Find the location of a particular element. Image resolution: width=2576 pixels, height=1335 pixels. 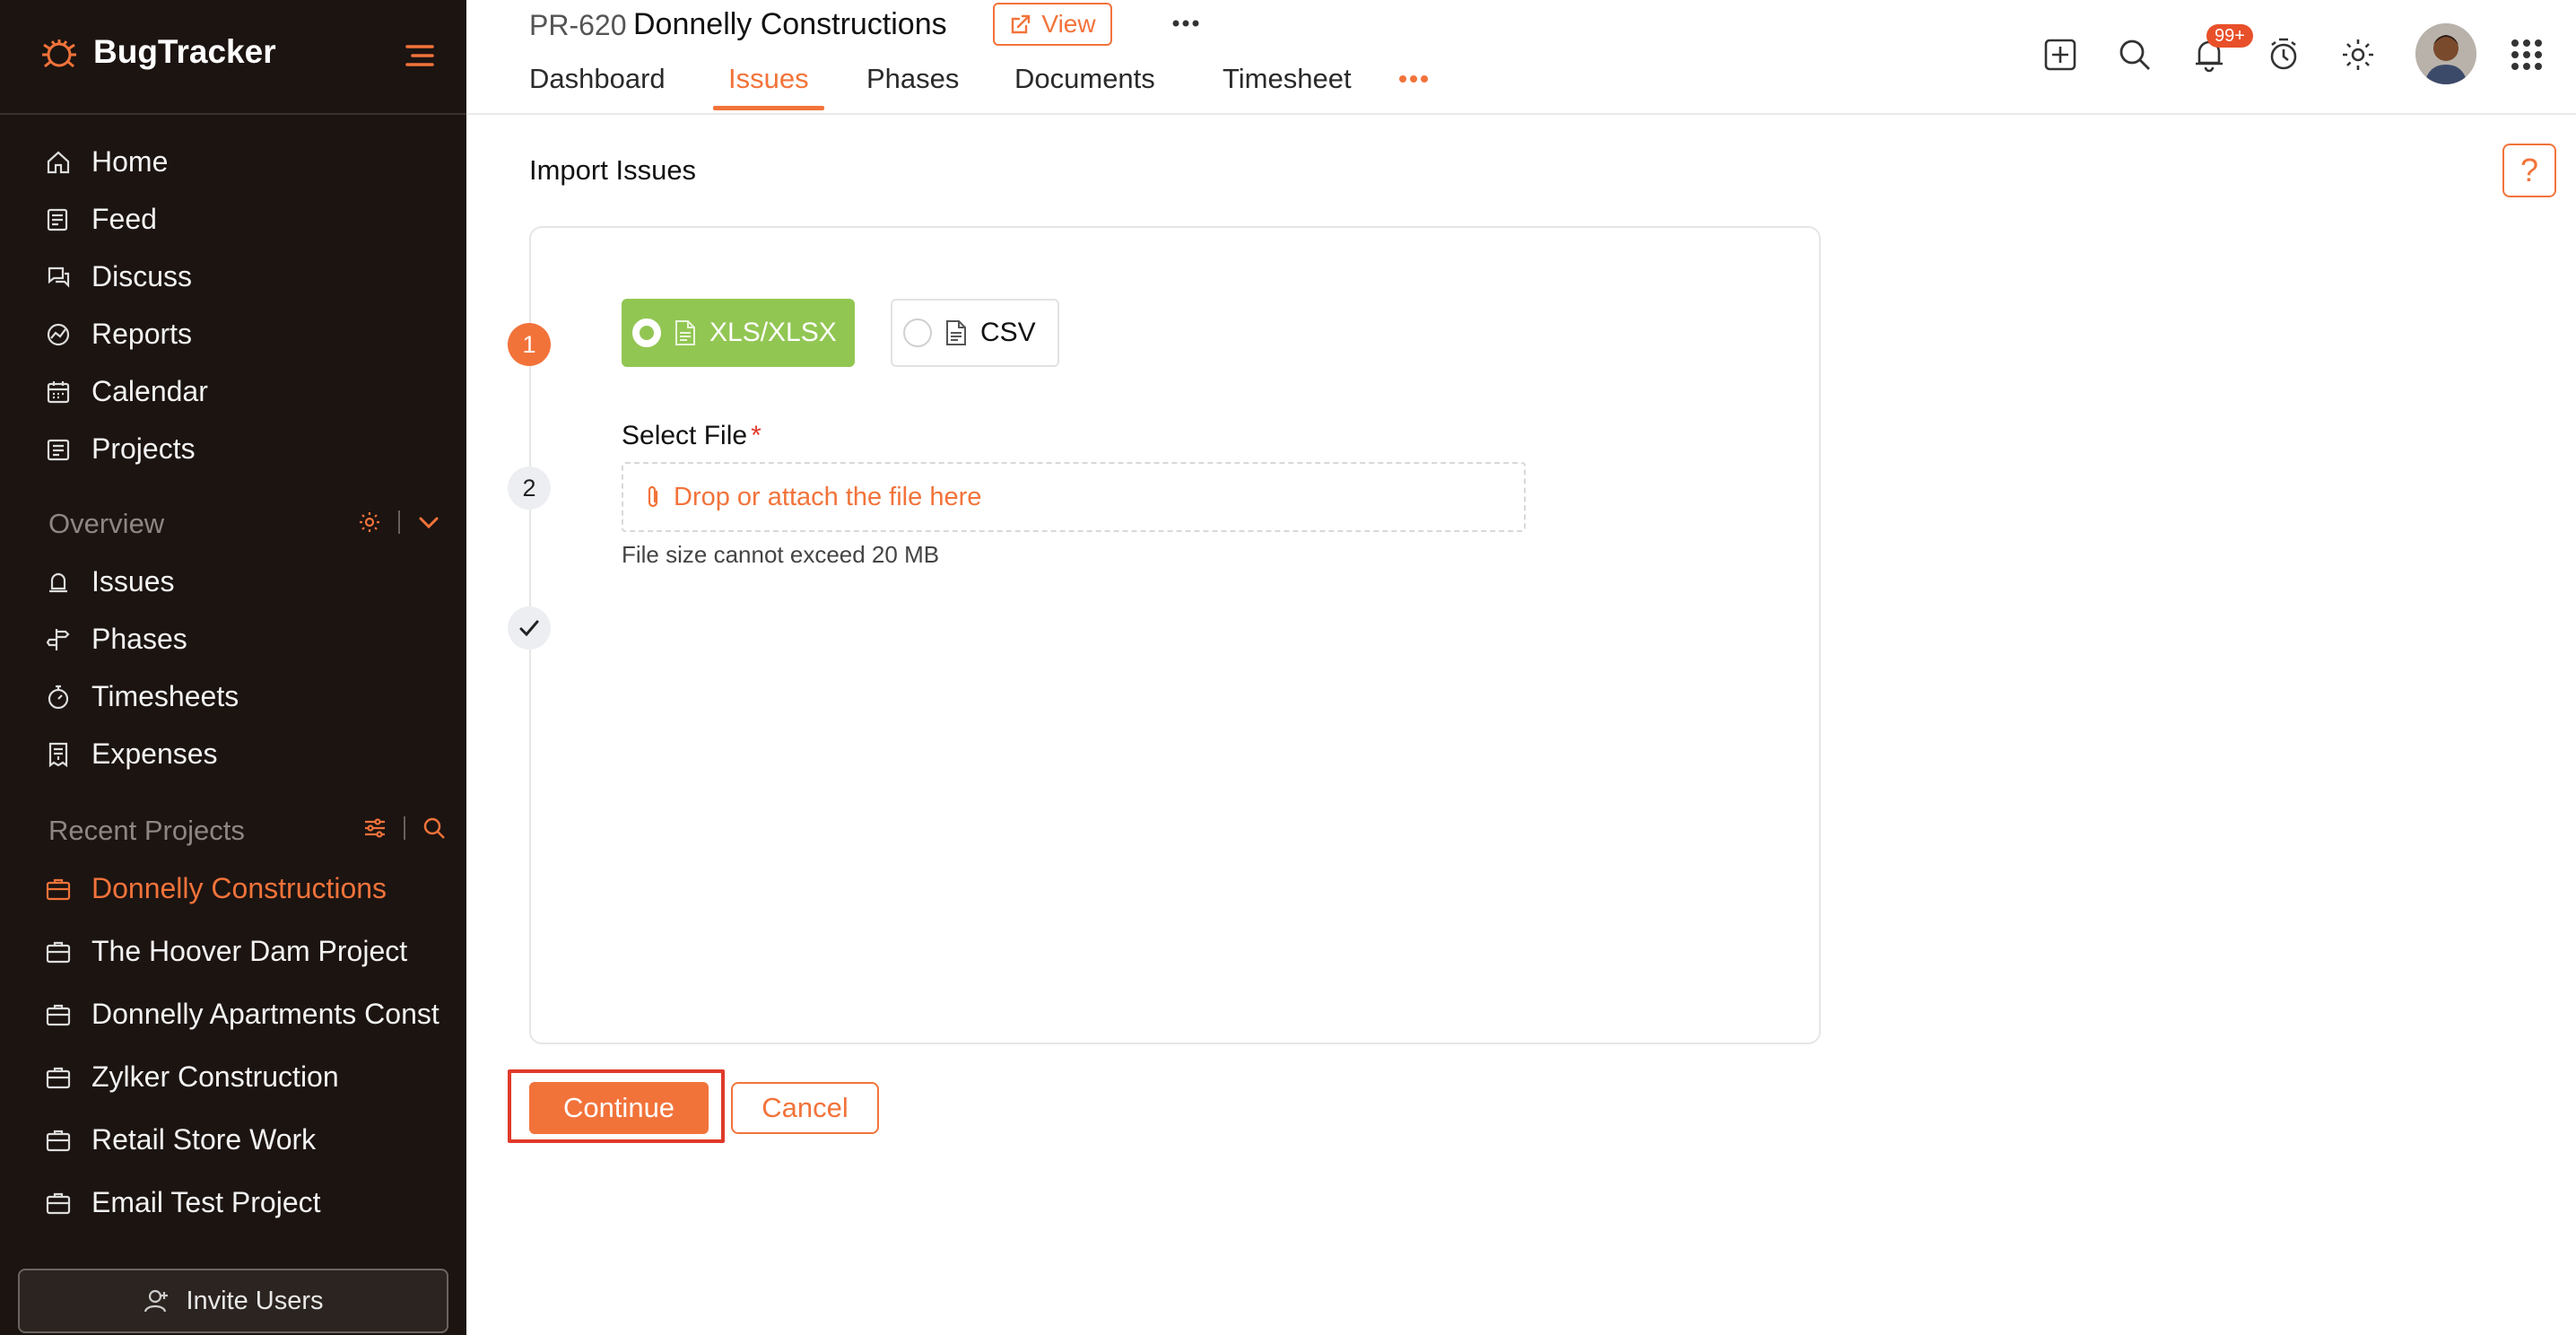

required-mark: * is located at coordinates (756, 435).